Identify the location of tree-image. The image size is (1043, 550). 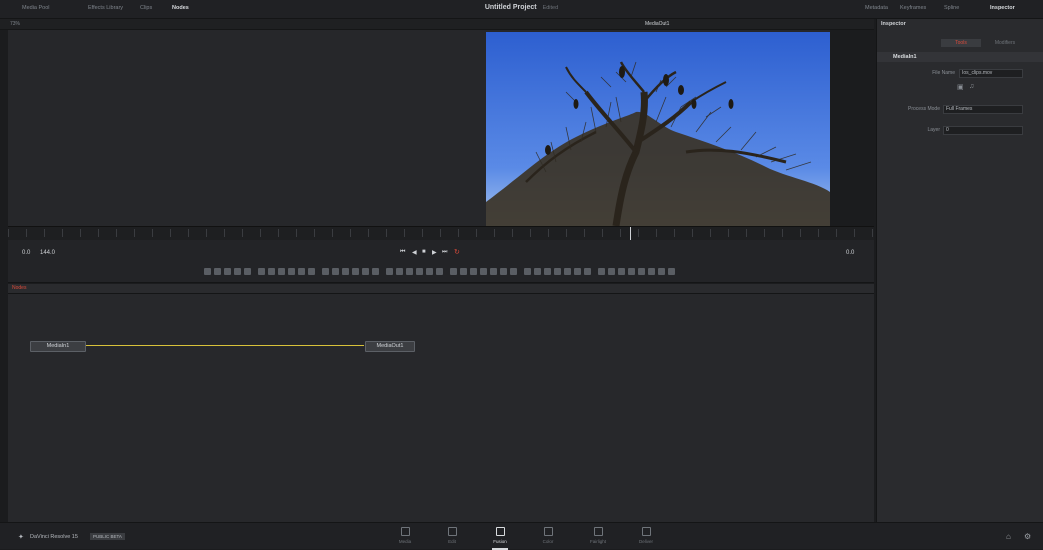
(658, 129).